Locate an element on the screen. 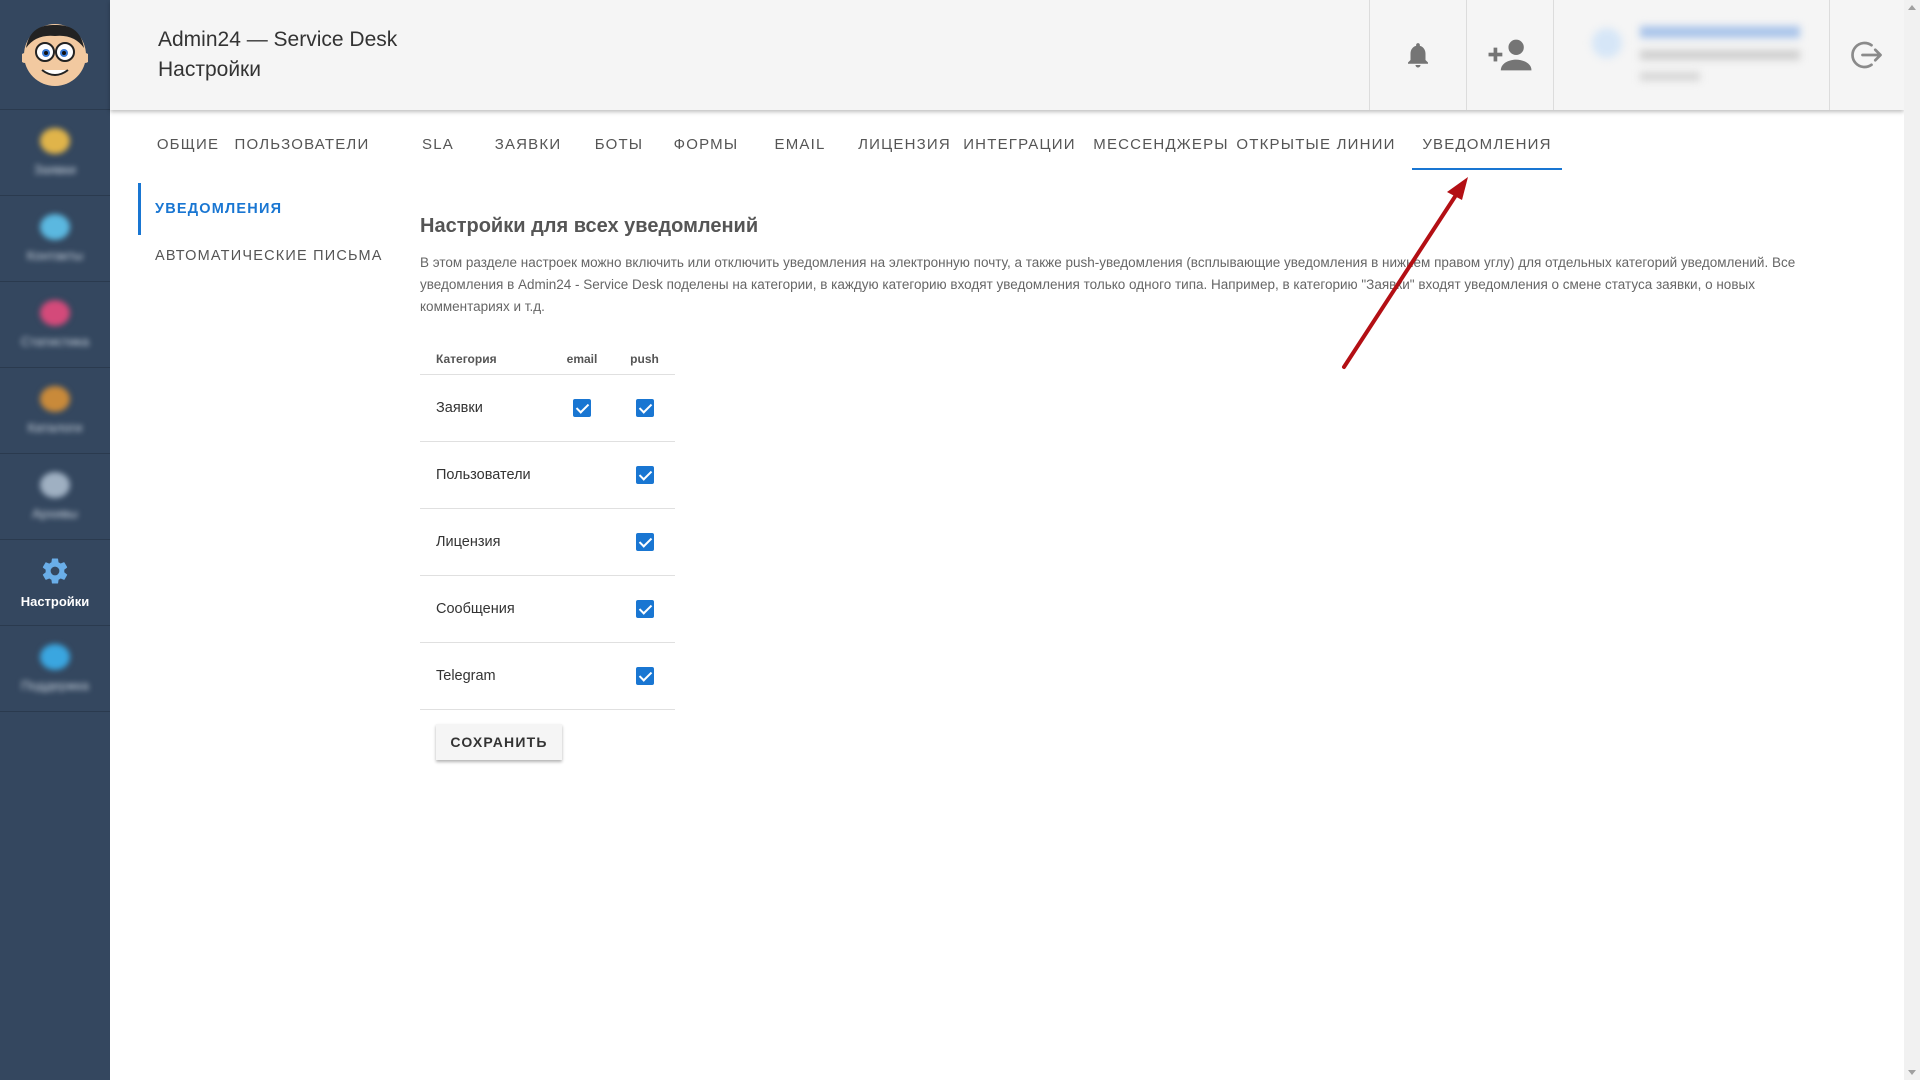 This screenshot has height=1080, width=1920. rail-item-catalog: Каталоги is located at coordinates (55, 411).